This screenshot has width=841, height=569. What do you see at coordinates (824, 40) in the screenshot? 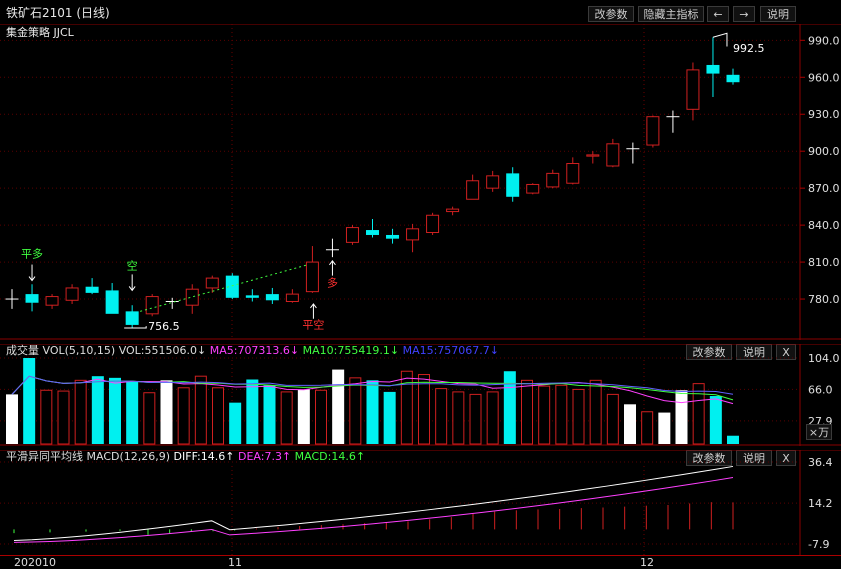
I see `main-ytick-label-0: 990.0` at bounding box center [824, 40].